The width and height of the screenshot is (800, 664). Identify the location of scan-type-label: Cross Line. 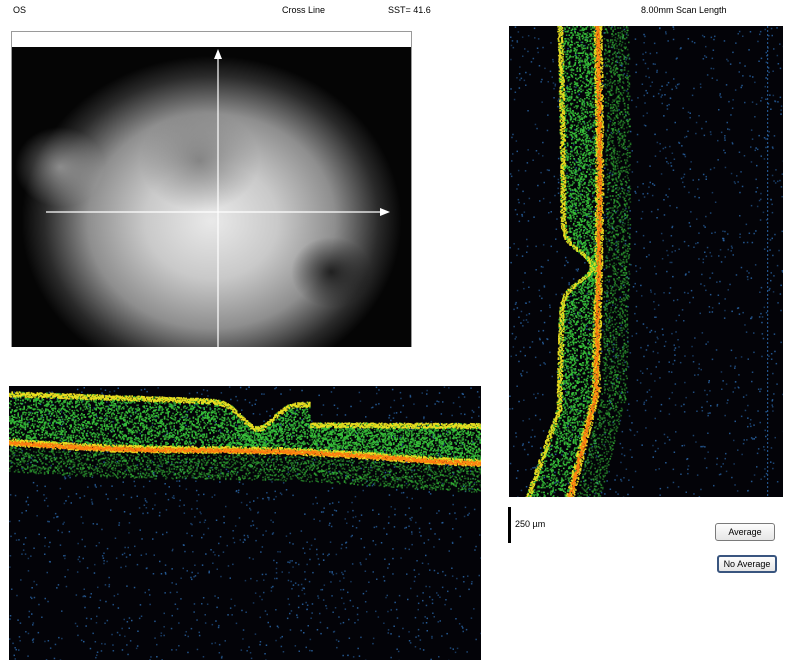
(303, 10).